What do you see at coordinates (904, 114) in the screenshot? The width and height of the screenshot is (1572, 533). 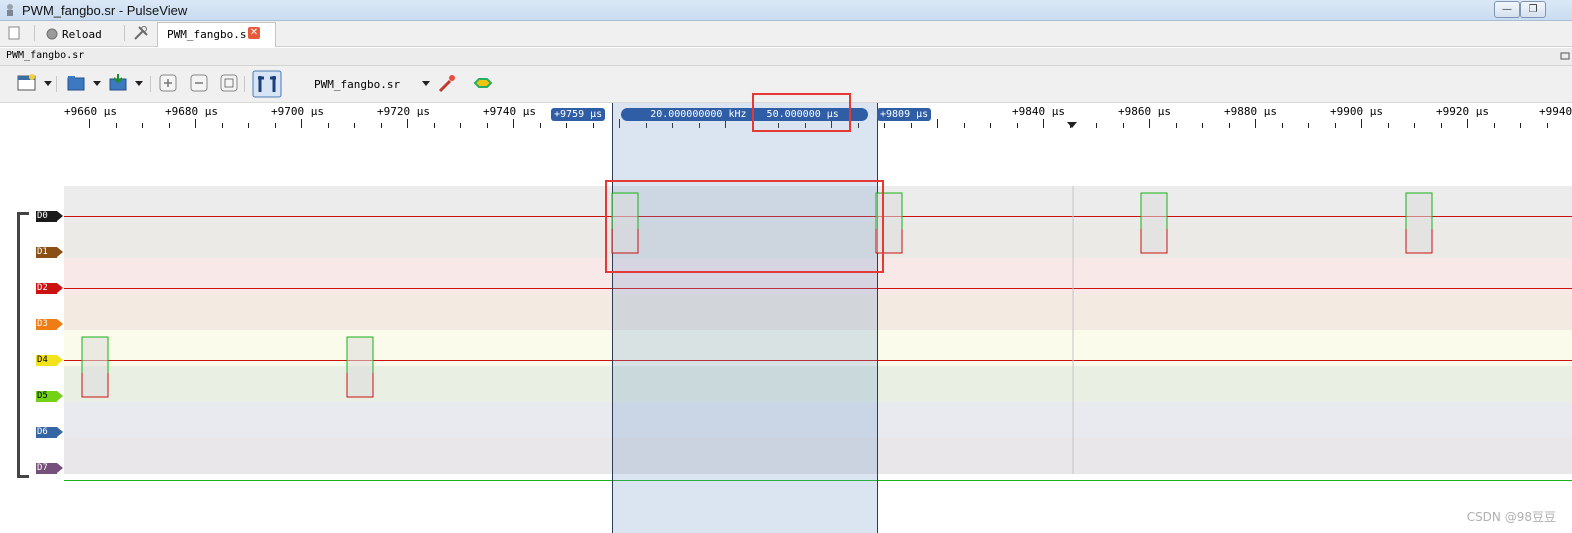 I see `cursor-right-flag: +9809 μs` at bounding box center [904, 114].